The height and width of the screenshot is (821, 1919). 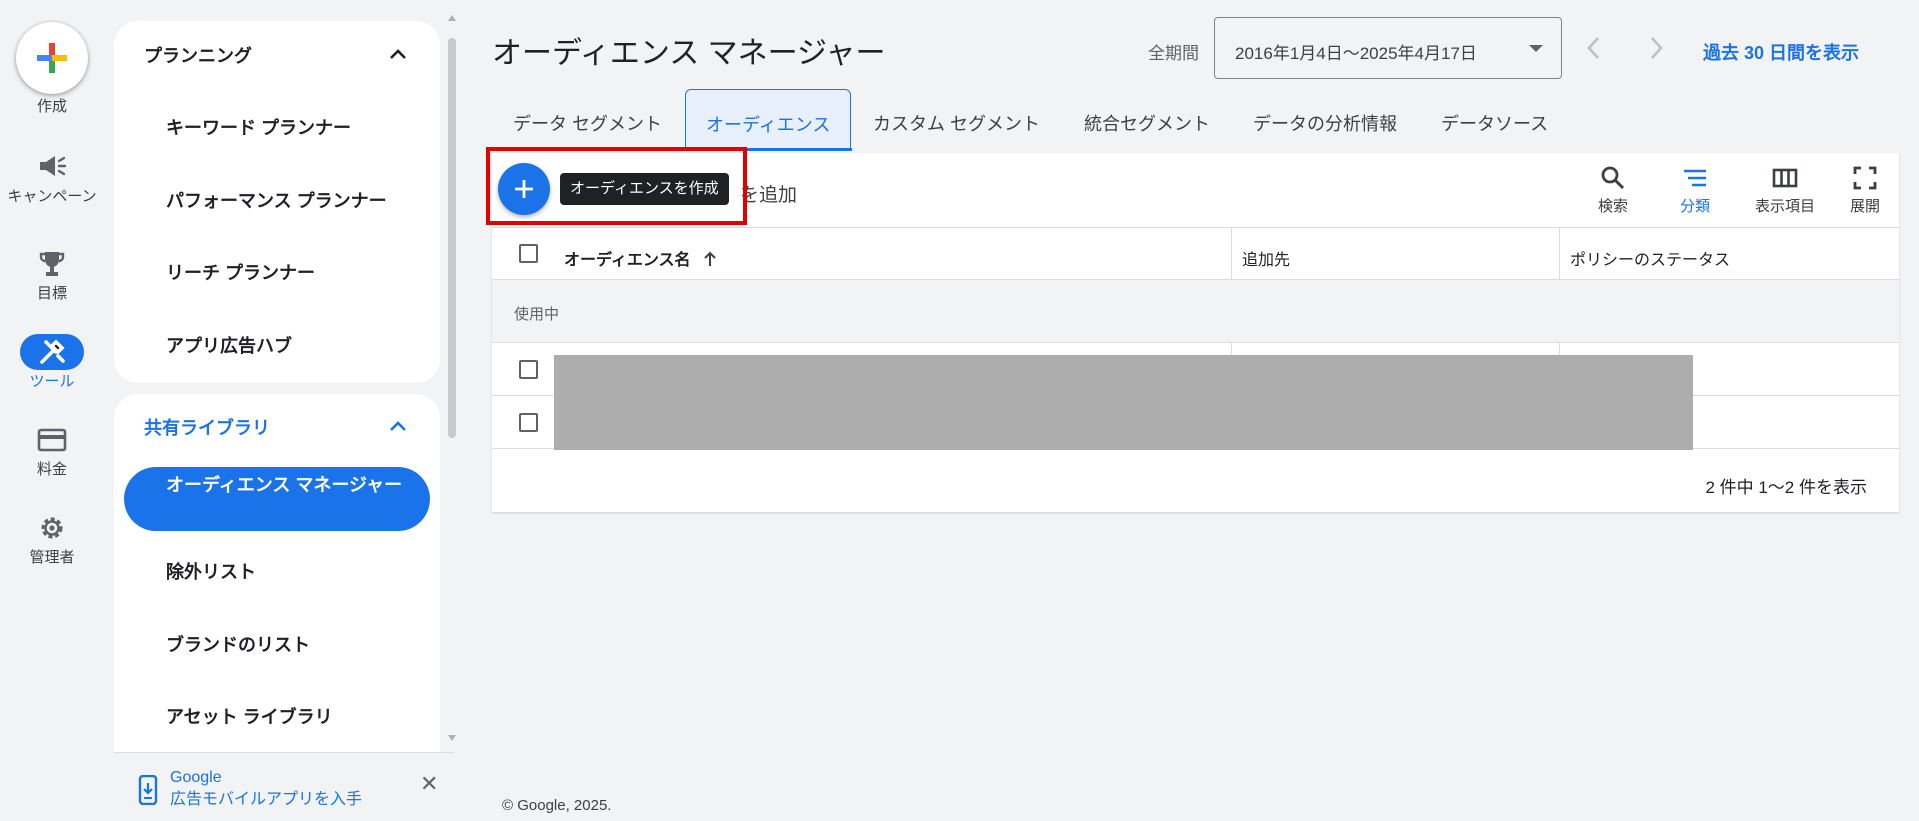 What do you see at coordinates (51, 106) in the screenshot?
I see `create-label: 作成` at bounding box center [51, 106].